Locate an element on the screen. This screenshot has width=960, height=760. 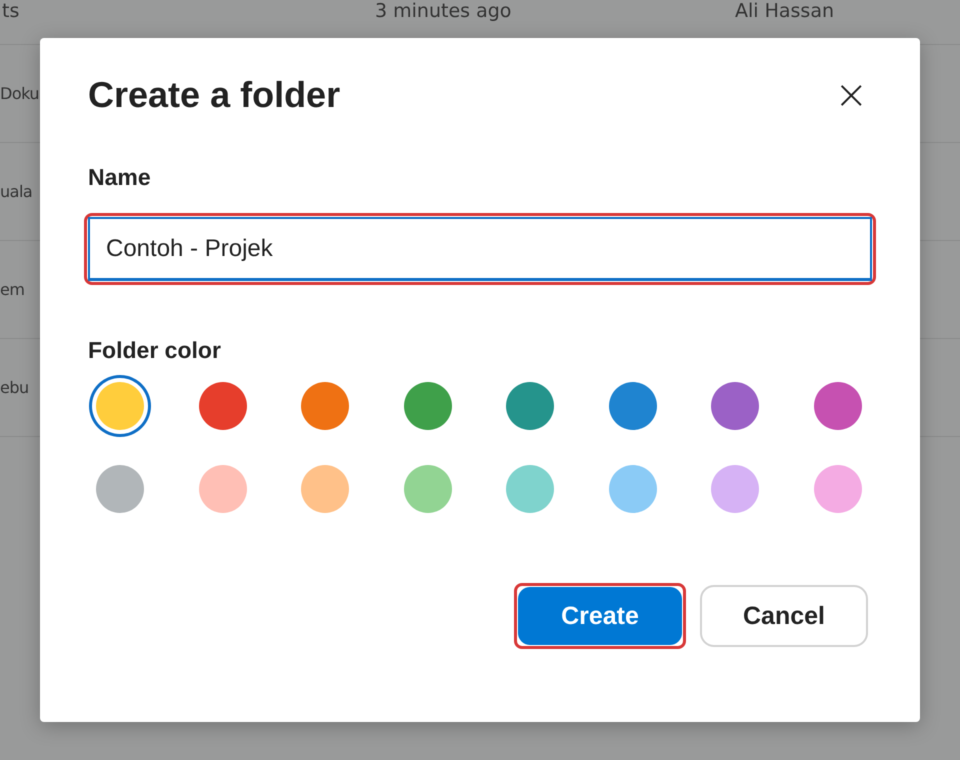
dialog-title: Create a folder is located at coordinates (214, 95).